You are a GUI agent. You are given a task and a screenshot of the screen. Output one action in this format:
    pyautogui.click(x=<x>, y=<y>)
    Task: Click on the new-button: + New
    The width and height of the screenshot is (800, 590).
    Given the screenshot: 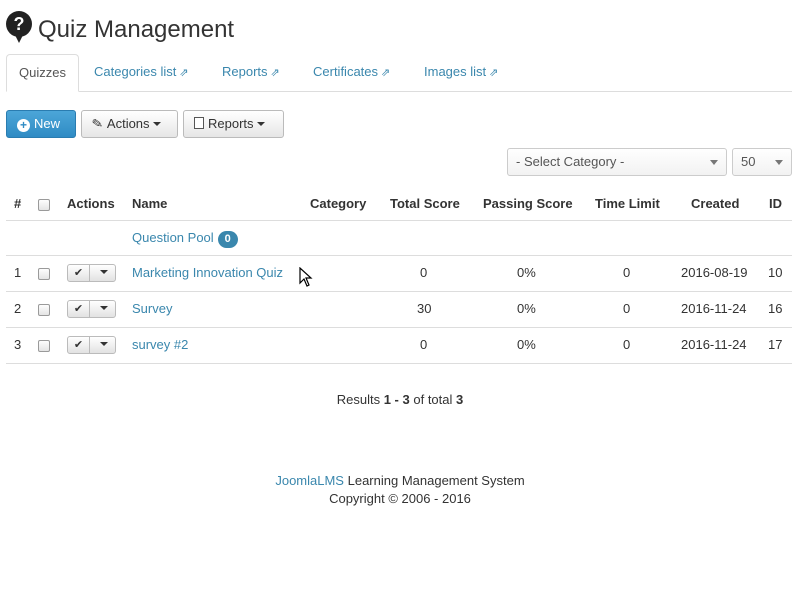 What is the action you would take?
    pyautogui.click(x=41, y=124)
    